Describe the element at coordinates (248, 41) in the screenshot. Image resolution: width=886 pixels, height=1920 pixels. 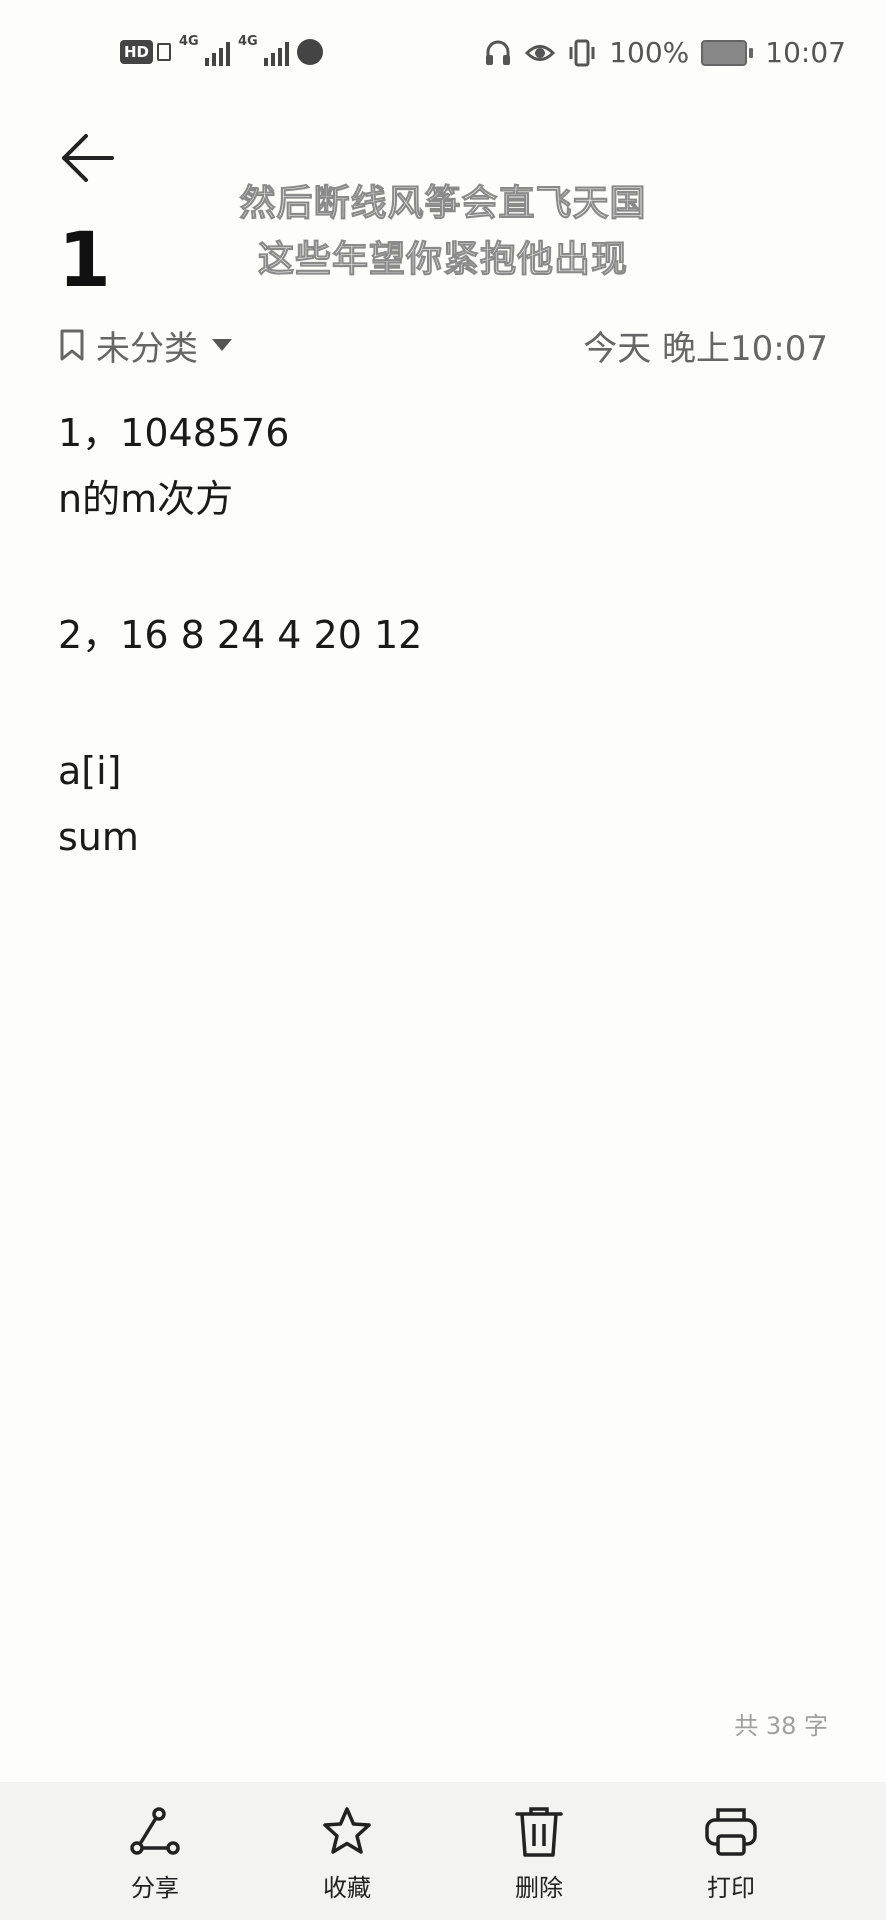
I see `signal-tag-2: 4G` at that location.